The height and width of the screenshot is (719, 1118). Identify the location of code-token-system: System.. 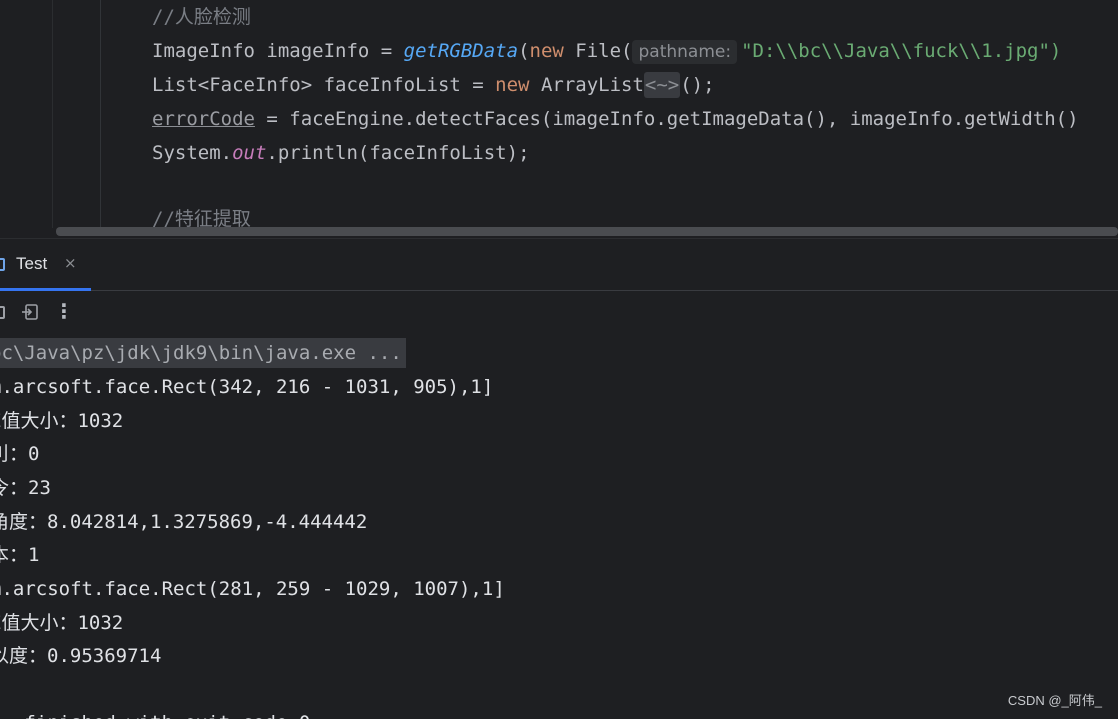
(192, 153).